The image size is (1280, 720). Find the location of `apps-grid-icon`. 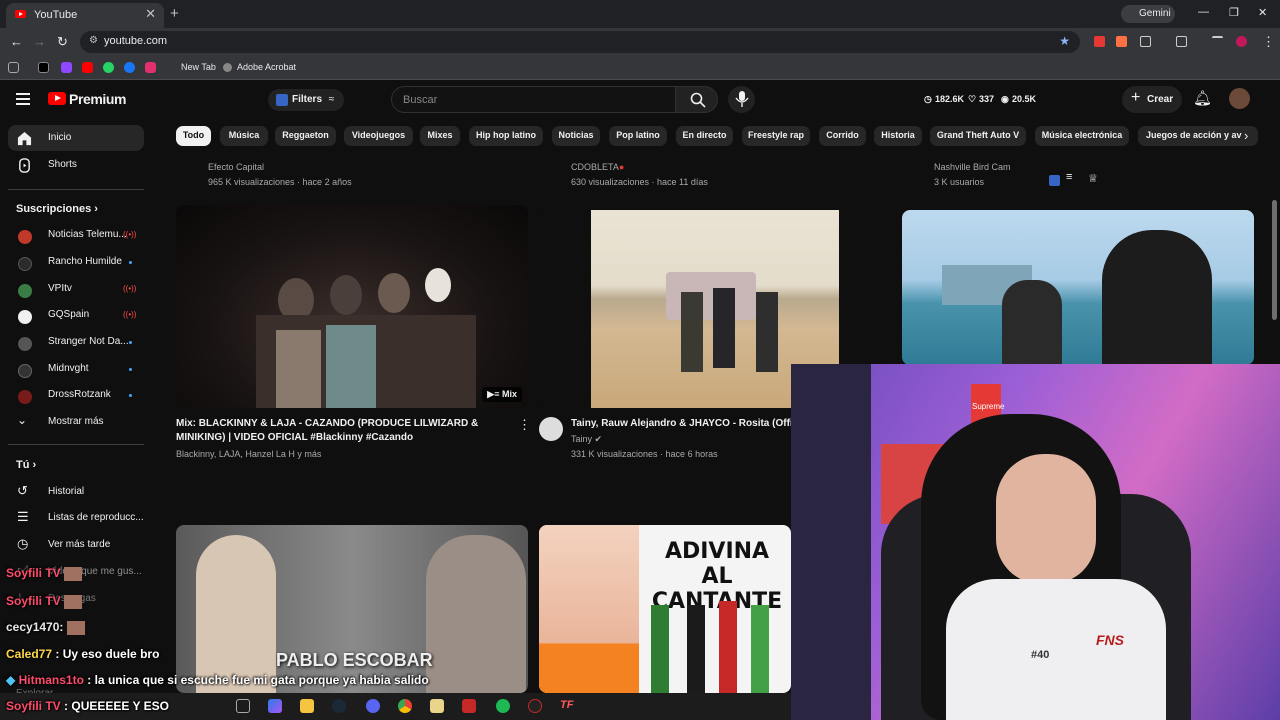

apps-grid-icon is located at coordinates (13, 67).